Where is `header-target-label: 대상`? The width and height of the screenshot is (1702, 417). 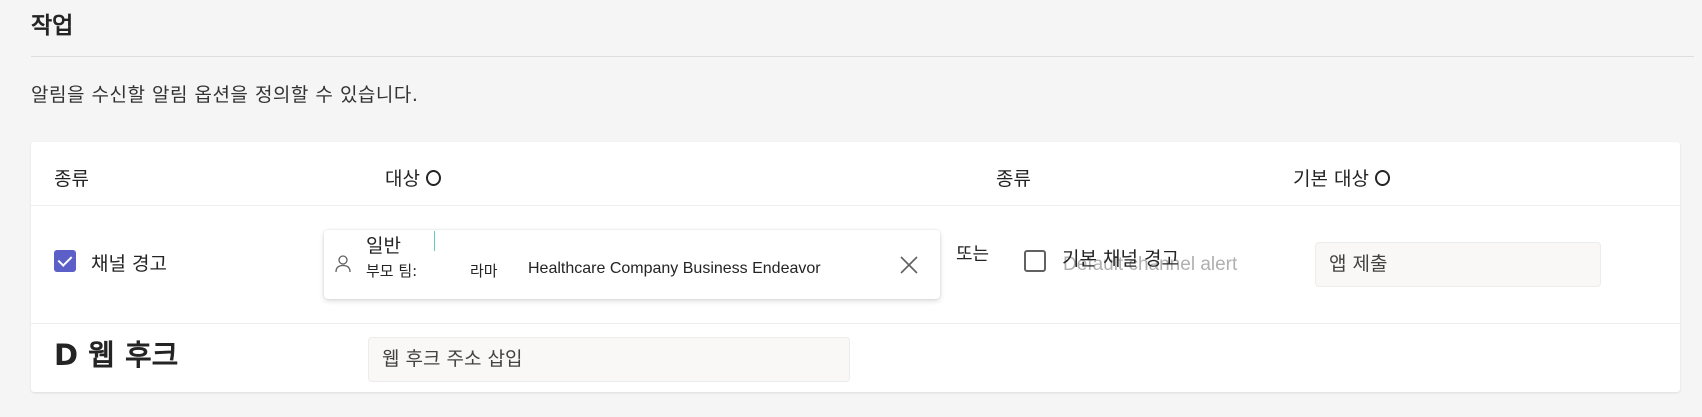
header-target-label: 대상 is located at coordinates (402, 179).